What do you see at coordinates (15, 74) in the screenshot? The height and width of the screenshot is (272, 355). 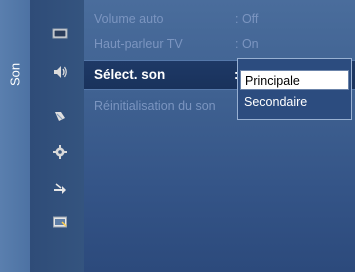 I see `side-tab-label: Son` at bounding box center [15, 74].